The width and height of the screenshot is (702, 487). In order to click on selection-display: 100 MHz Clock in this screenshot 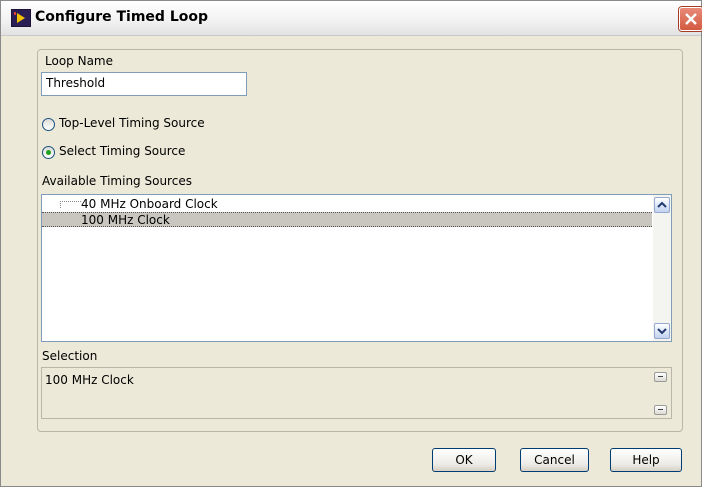, I will do `click(356, 393)`.